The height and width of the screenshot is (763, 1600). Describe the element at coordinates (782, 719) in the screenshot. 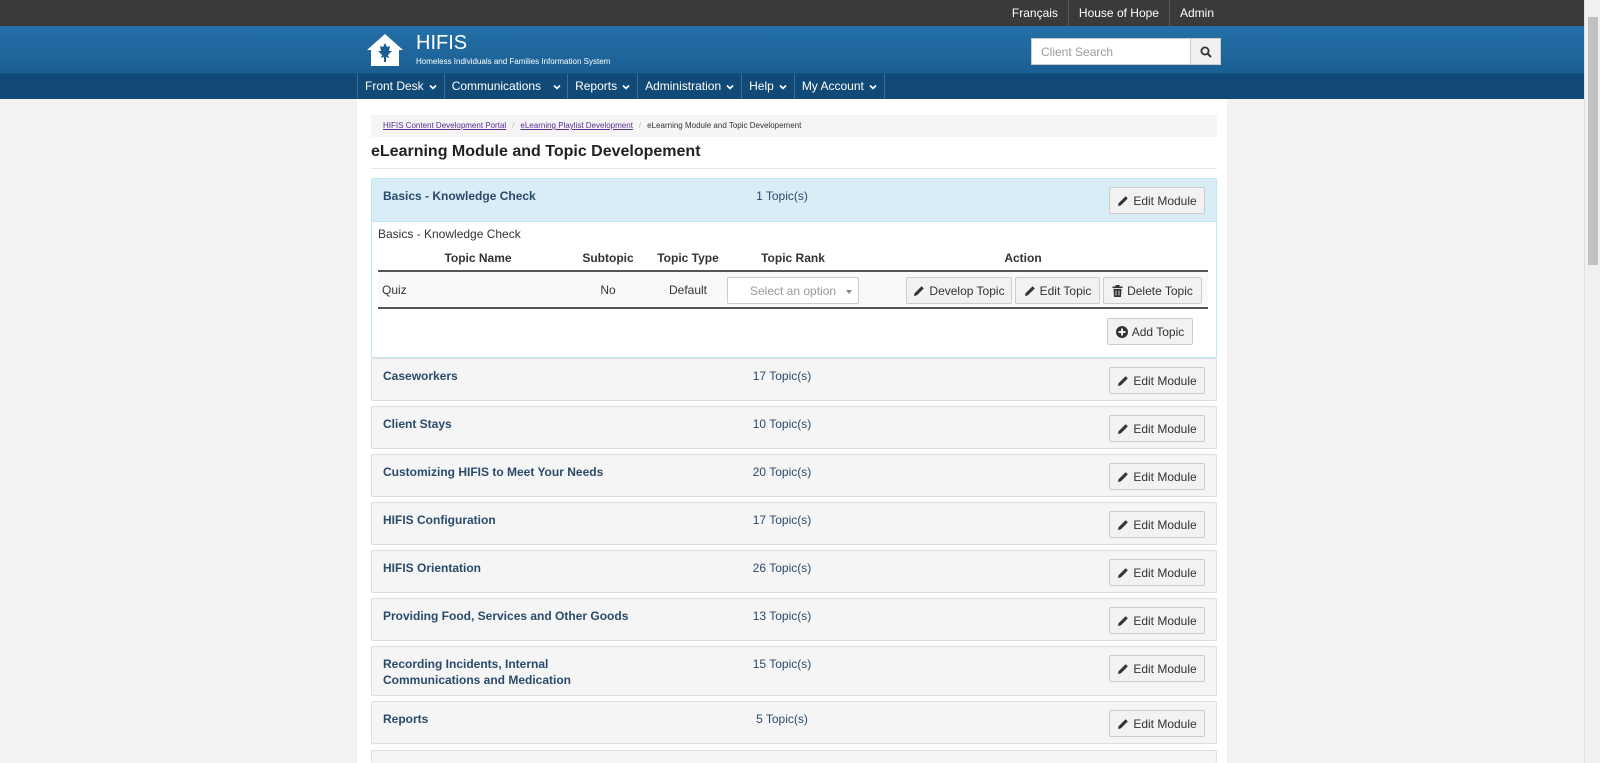

I see `module-topic-count: 5 Topic(s)` at that location.